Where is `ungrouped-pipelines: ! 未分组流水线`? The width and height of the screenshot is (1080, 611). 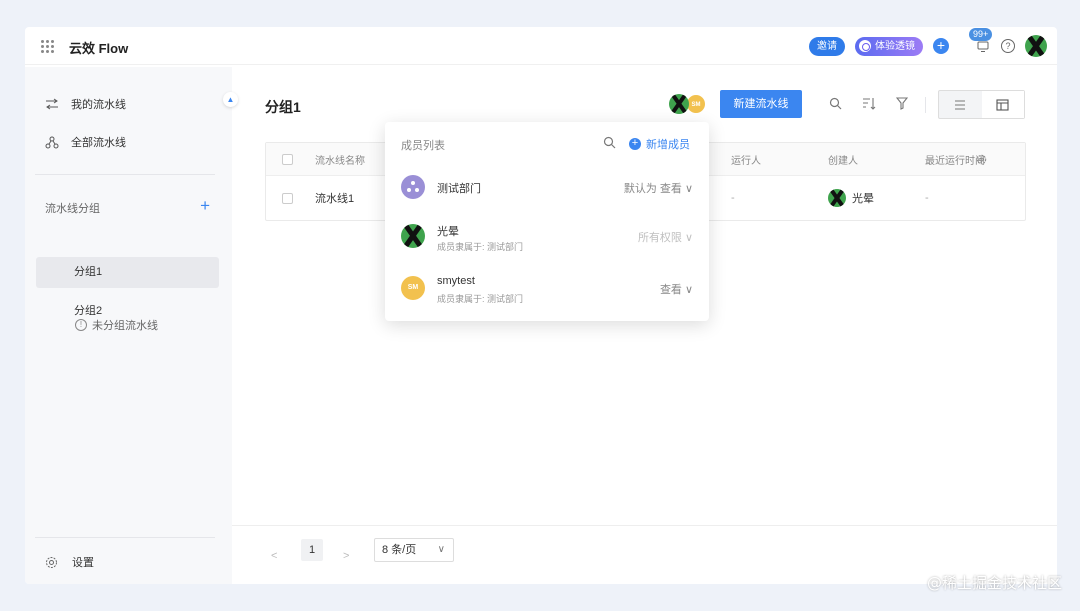
ungrouped-pipelines: ! 未分组流水线 is located at coordinates (116, 325).